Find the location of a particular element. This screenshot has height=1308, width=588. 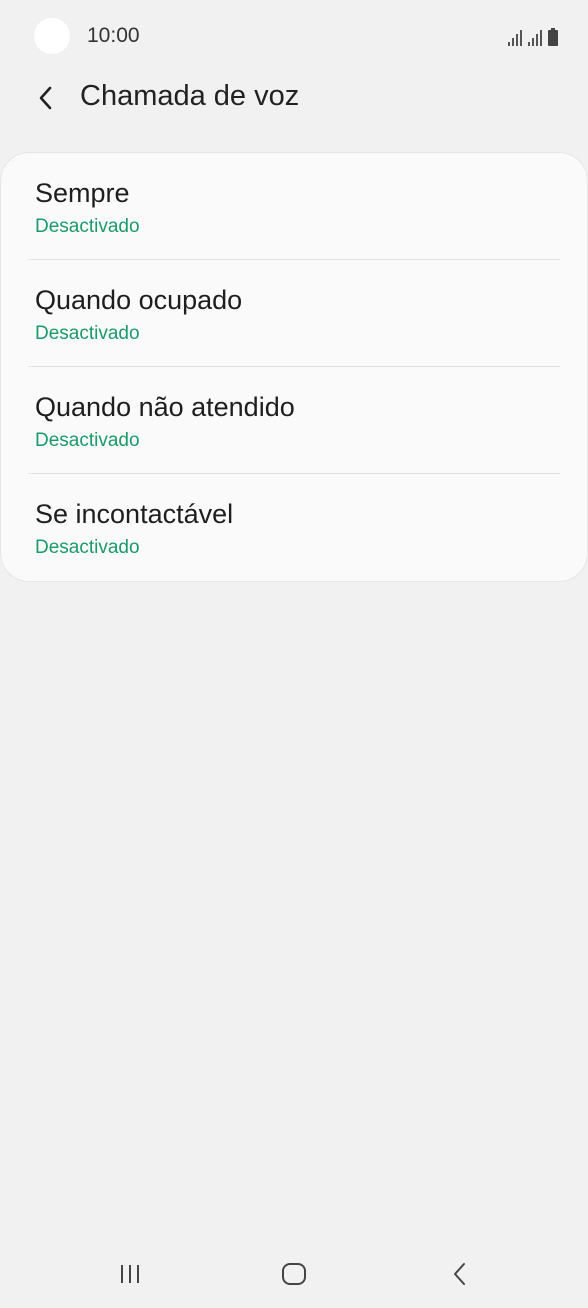

status-icons is located at coordinates (533, 36).